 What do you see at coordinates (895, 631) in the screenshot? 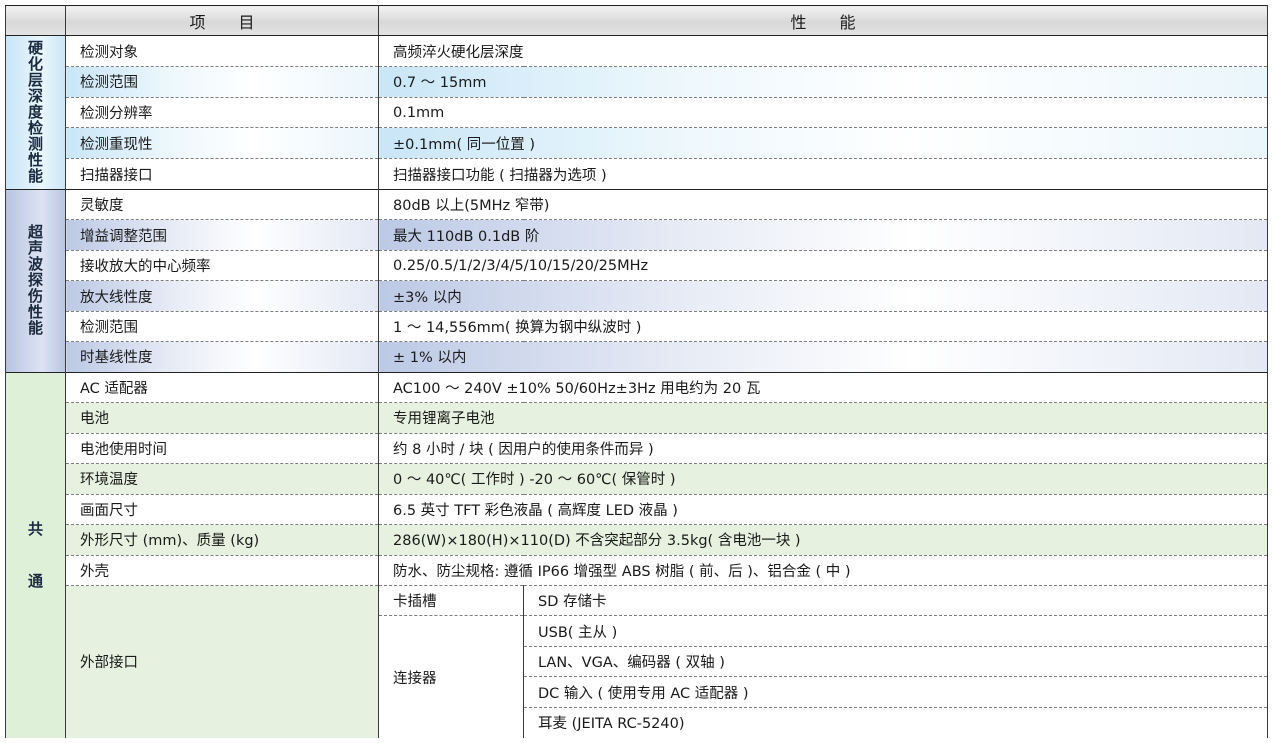
I see `connector-value: USB( 主从 )` at bounding box center [895, 631].